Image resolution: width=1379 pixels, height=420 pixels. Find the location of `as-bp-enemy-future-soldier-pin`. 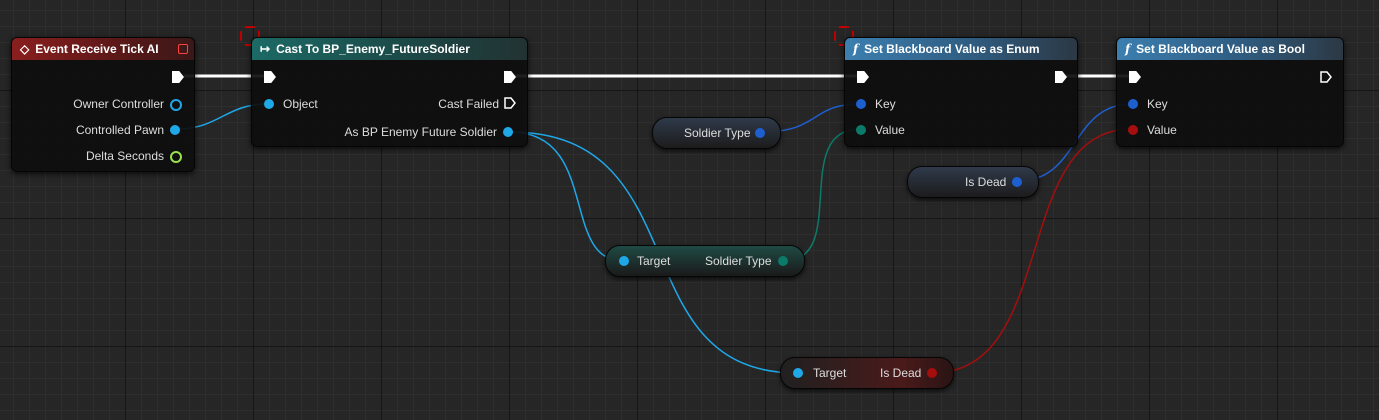

as-bp-enemy-future-soldier-pin is located at coordinates (508, 132).